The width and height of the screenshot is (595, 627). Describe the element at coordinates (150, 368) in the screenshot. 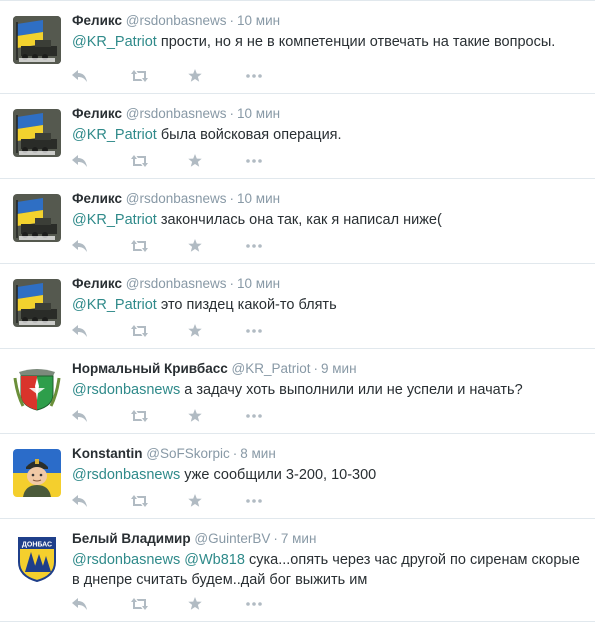

I see `fullname: Нормальный Кривбасс` at that location.